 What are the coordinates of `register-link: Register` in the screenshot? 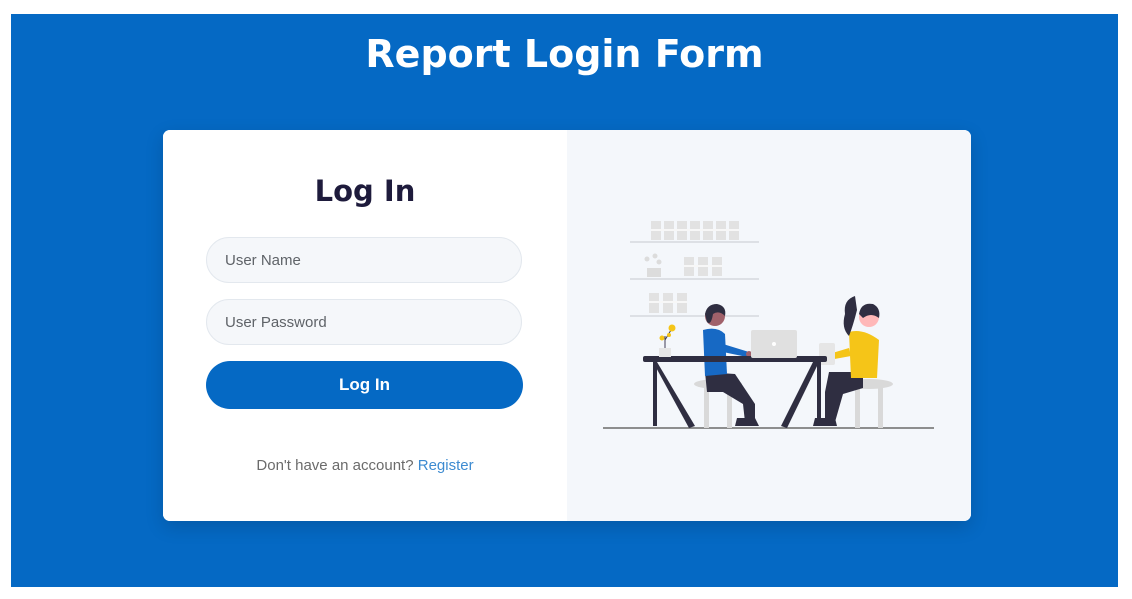 It's located at (446, 465).